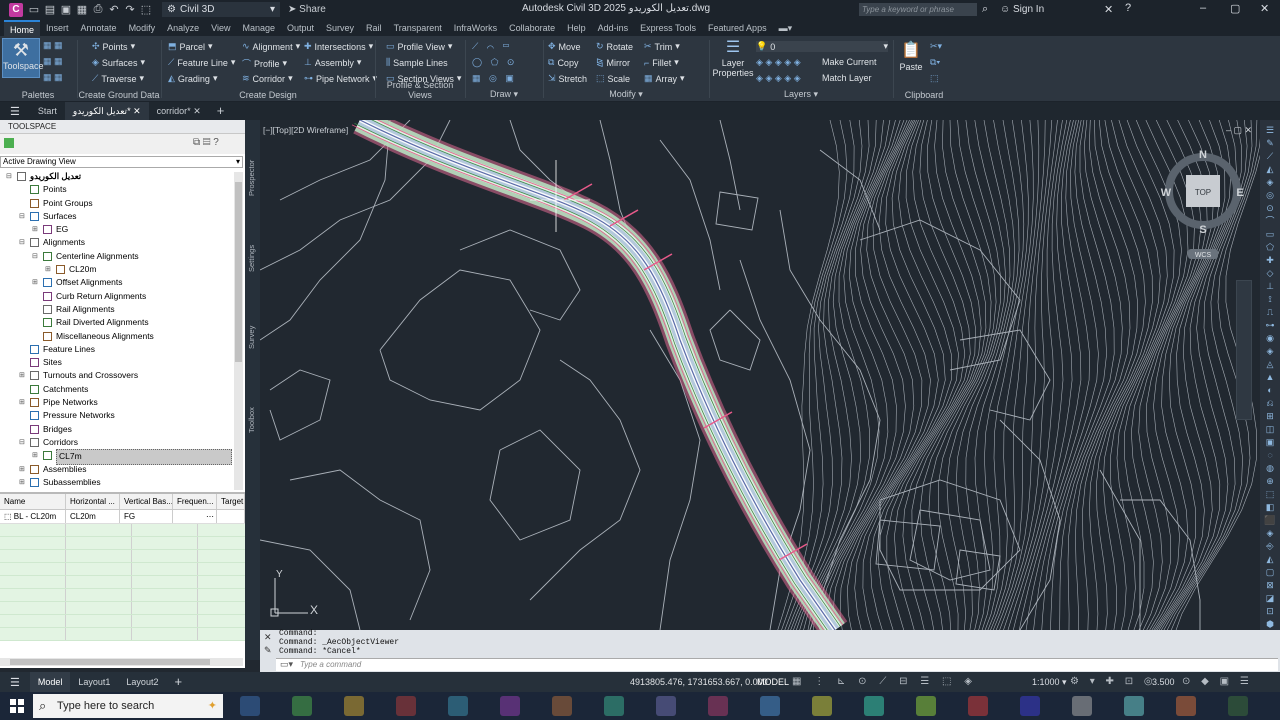 The width and height of the screenshot is (1280, 720). What do you see at coordinates (271, 46) in the screenshot?
I see `alignment-button: ∿ Alignment ▾` at bounding box center [271, 46].